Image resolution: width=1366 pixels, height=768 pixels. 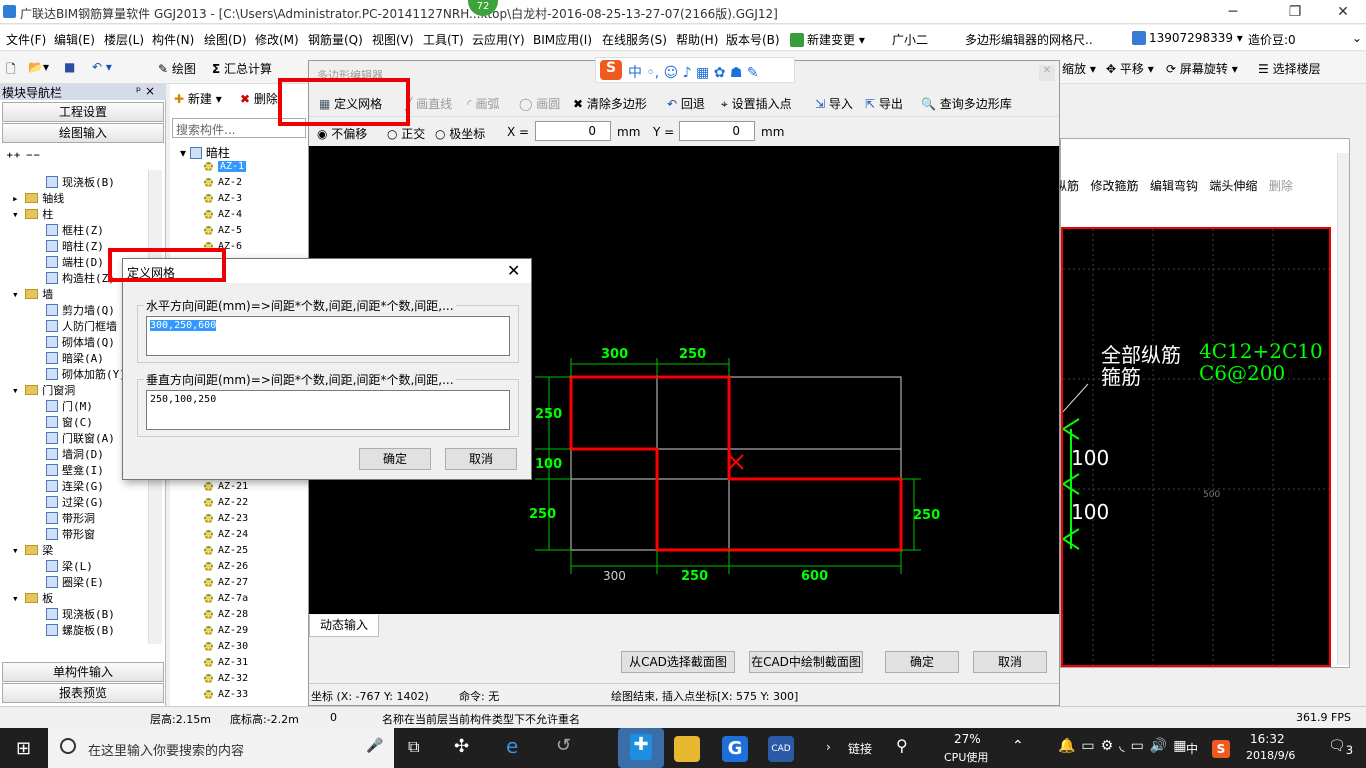 What do you see at coordinates (827, 39) in the screenshot?
I see `menu-new-change: 新建变更 ▾` at bounding box center [827, 39].